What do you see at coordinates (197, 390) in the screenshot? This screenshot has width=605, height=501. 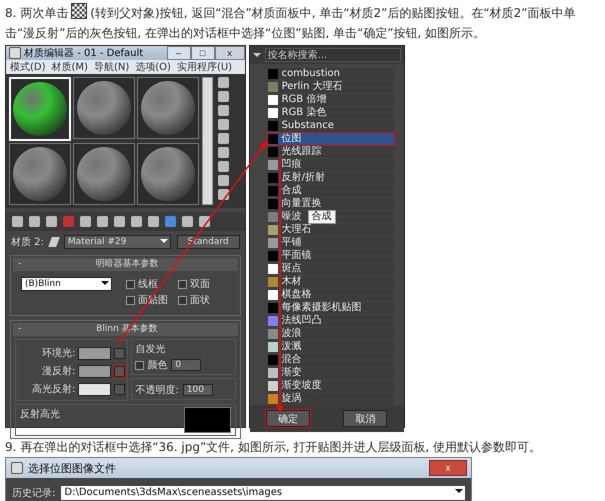 I see `opacity-spinner: 100` at bounding box center [197, 390].